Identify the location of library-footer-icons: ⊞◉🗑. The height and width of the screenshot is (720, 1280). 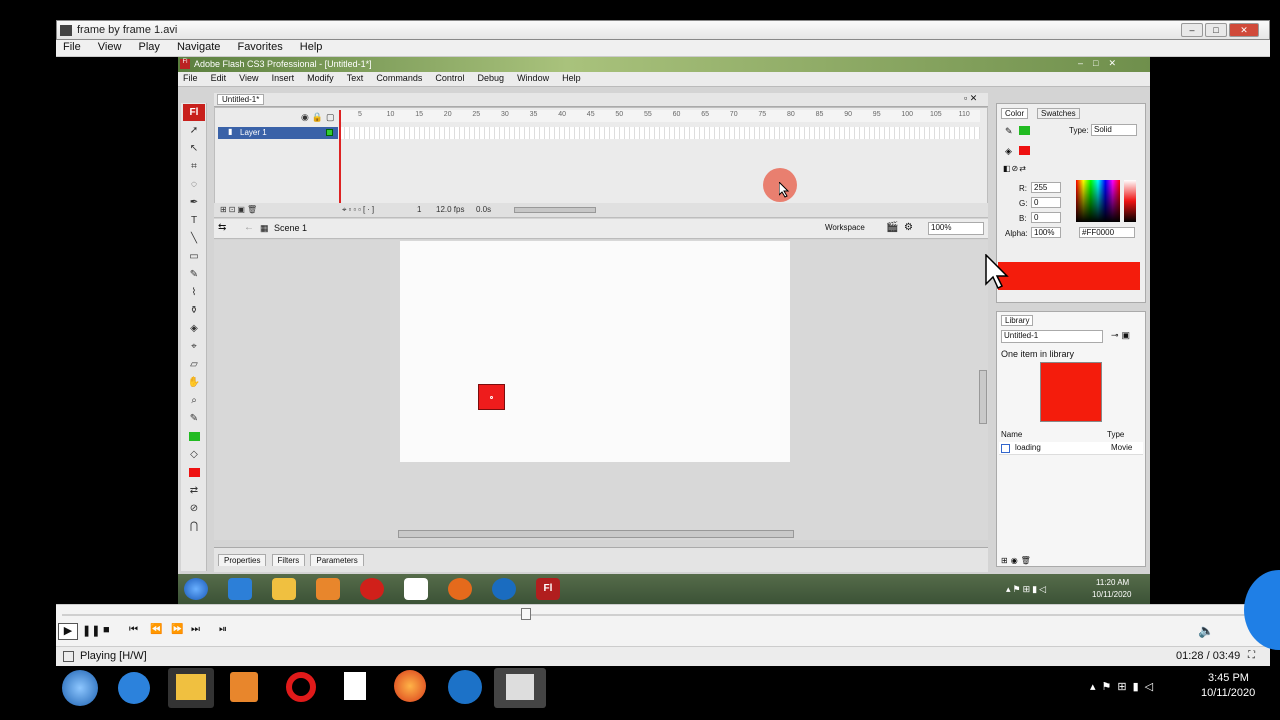
(1017, 560).